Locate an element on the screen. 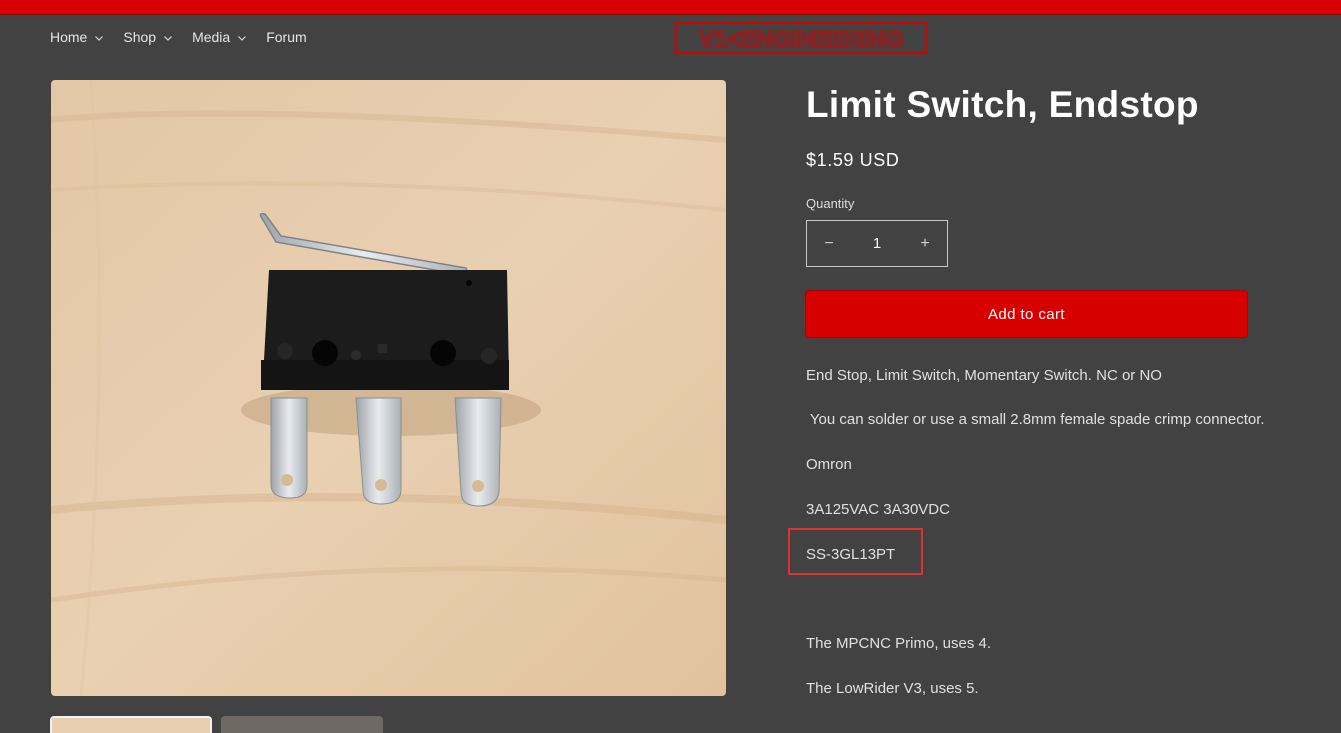  nav-item-label: Home is located at coordinates (69, 37).